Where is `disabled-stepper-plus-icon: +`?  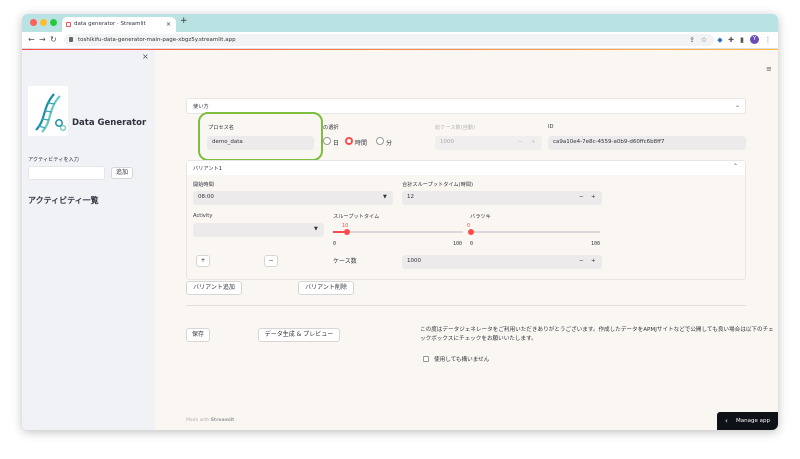
disabled-stepper-plus-icon: + is located at coordinates (533, 142).